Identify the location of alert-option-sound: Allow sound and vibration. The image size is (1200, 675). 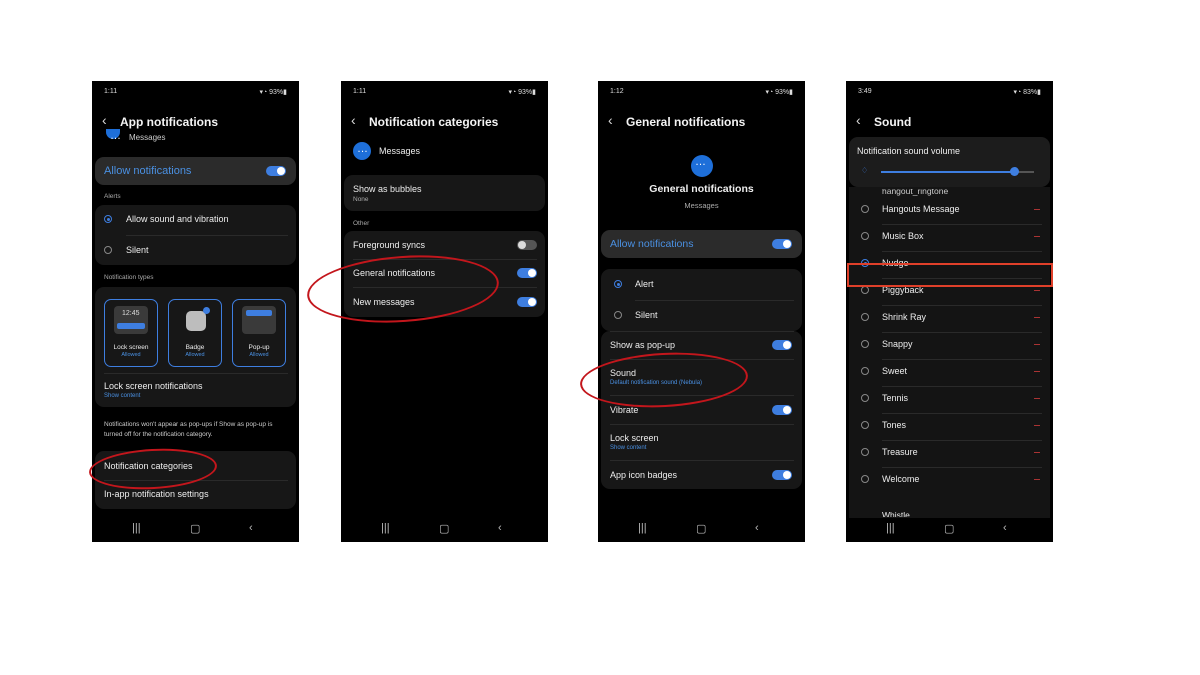
(177, 219).